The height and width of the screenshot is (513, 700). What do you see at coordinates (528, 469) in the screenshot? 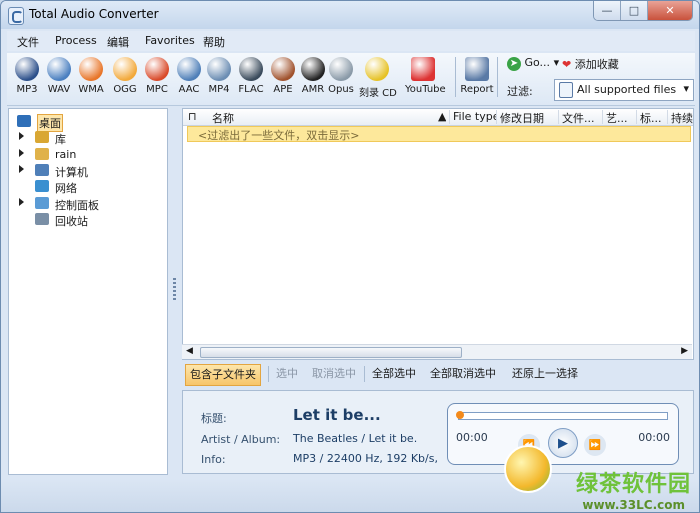
I see `watermark-logo-icon` at bounding box center [528, 469].